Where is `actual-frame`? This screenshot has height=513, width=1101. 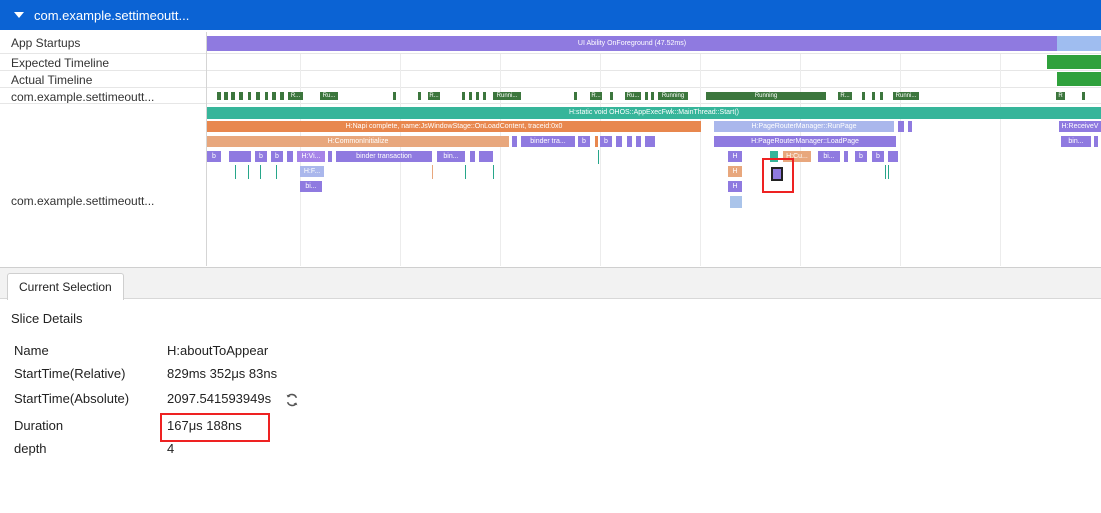 actual-frame is located at coordinates (1079, 79).